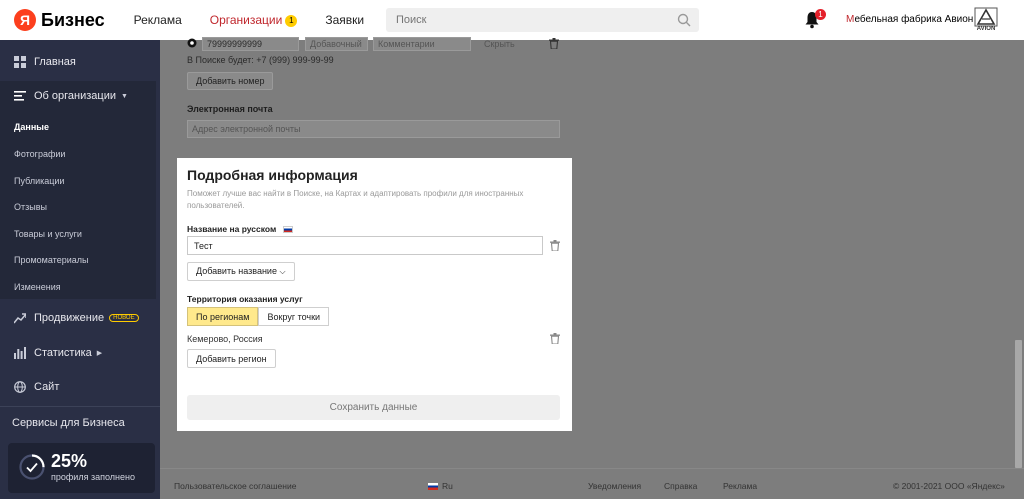 The width and height of the screenshot is (1024, 499). What do you see at coordinates (740, 486) in the screenshot?
I see `footer-ads-link: Реклама` at bounding box center [740, 486].